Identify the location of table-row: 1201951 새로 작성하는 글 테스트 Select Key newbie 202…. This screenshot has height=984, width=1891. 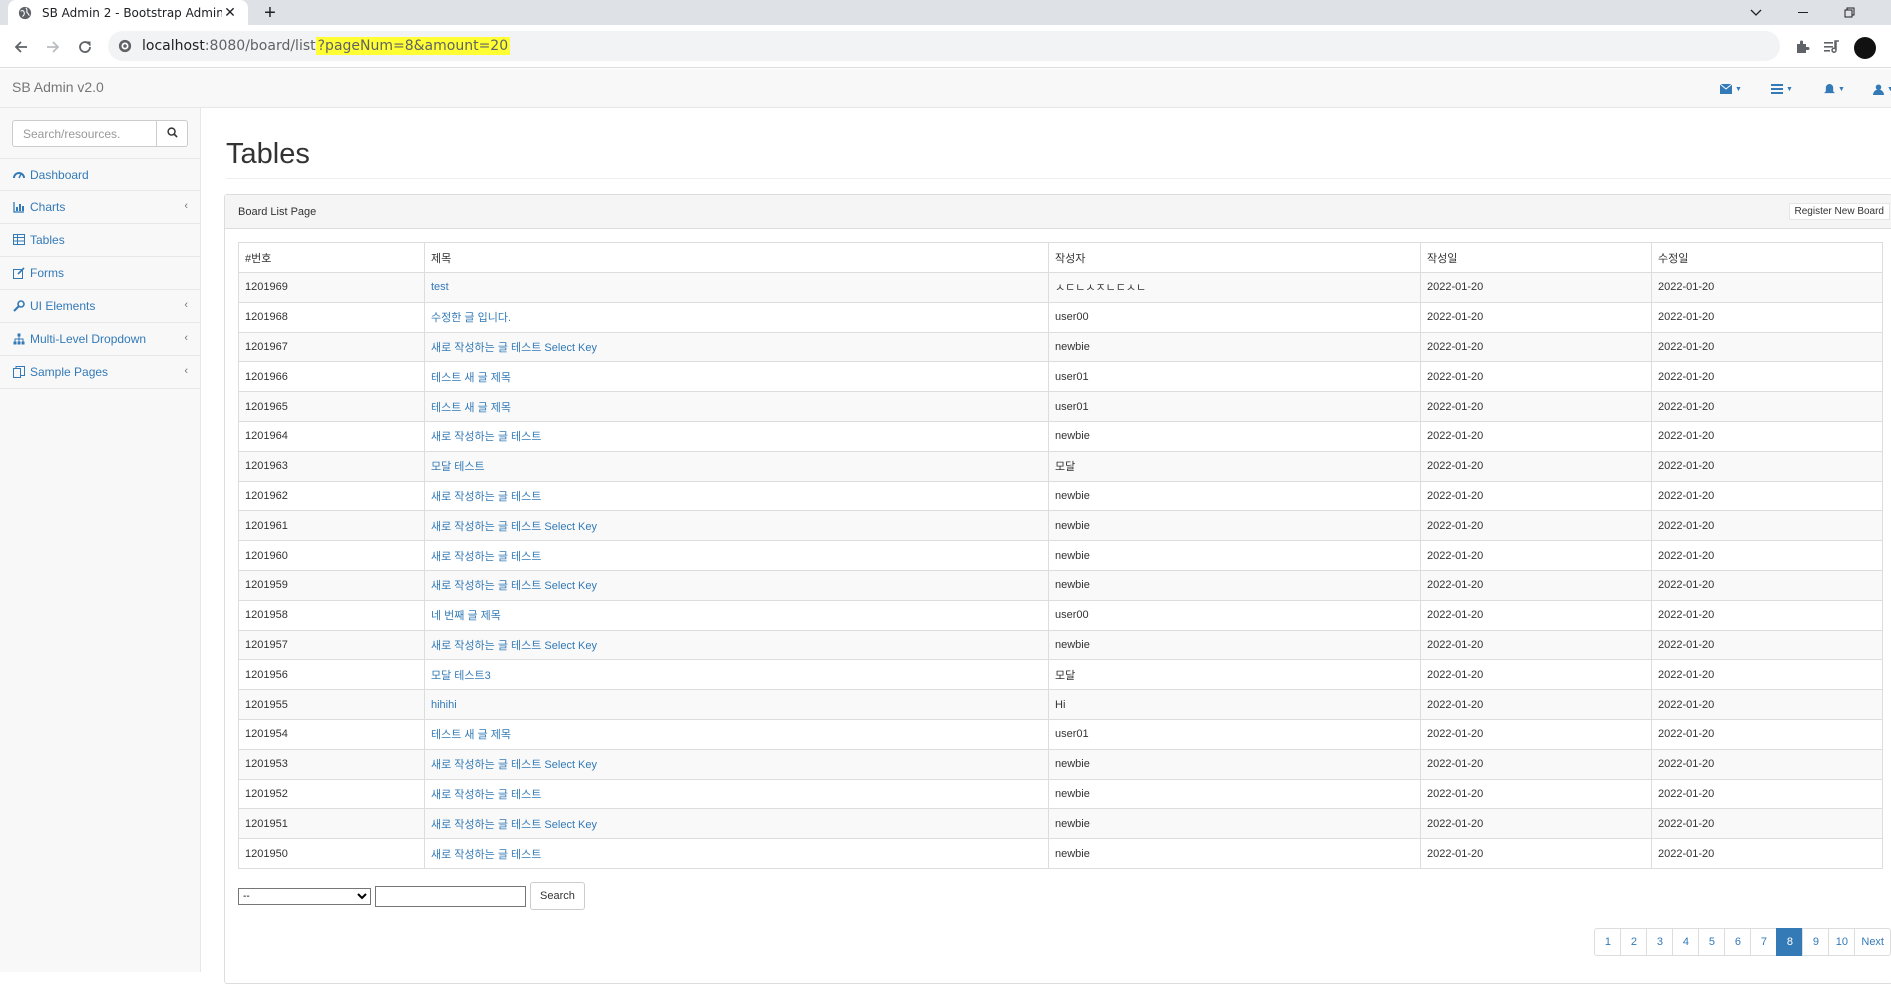
(1060, 824).